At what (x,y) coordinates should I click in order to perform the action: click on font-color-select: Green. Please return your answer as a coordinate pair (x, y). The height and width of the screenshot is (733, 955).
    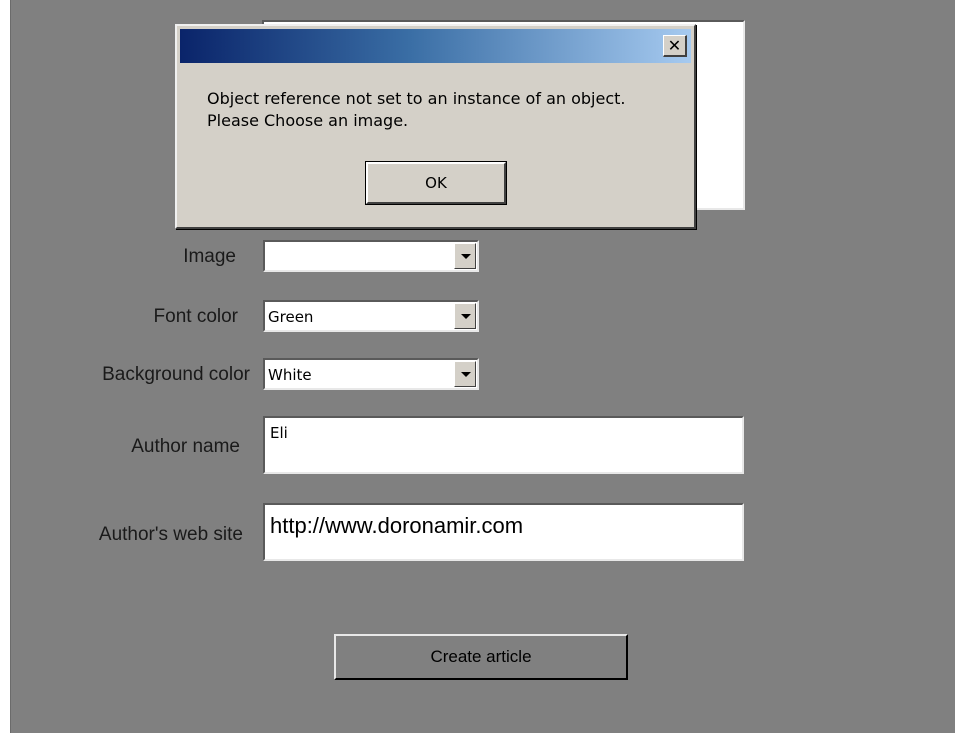
    Looking at the image, I should click on (371, 316).